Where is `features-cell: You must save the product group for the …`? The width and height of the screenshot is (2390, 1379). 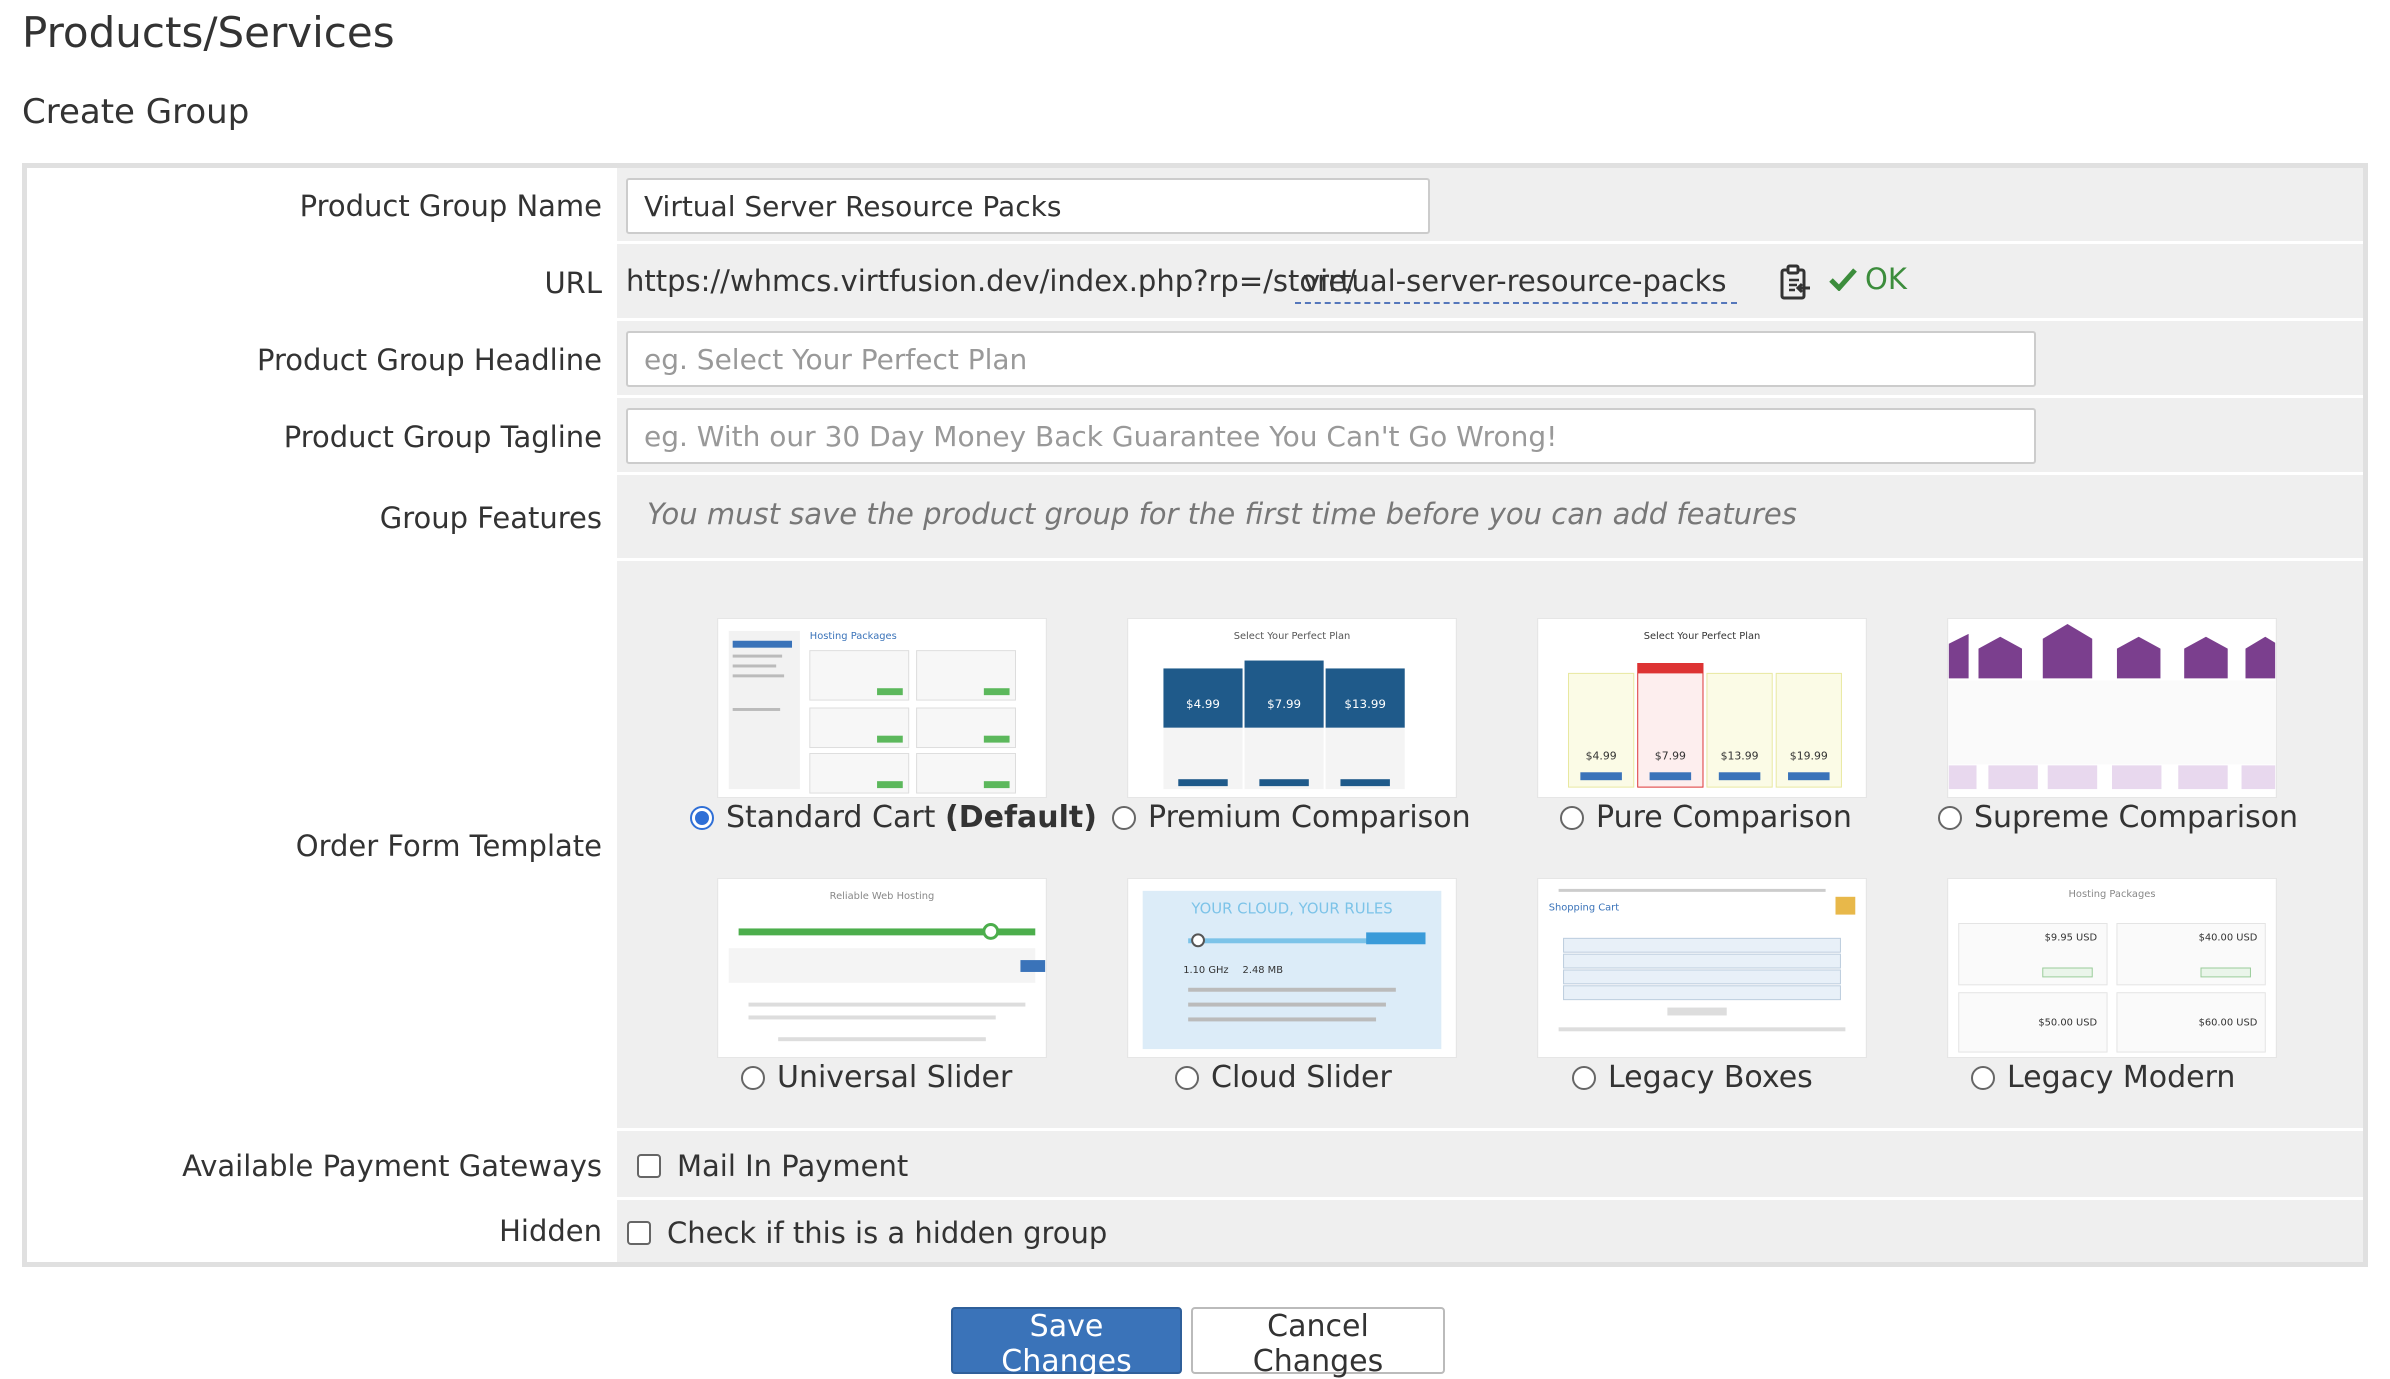
features-cell: You must save the product group for the … is located at coordinates (1490, 518).